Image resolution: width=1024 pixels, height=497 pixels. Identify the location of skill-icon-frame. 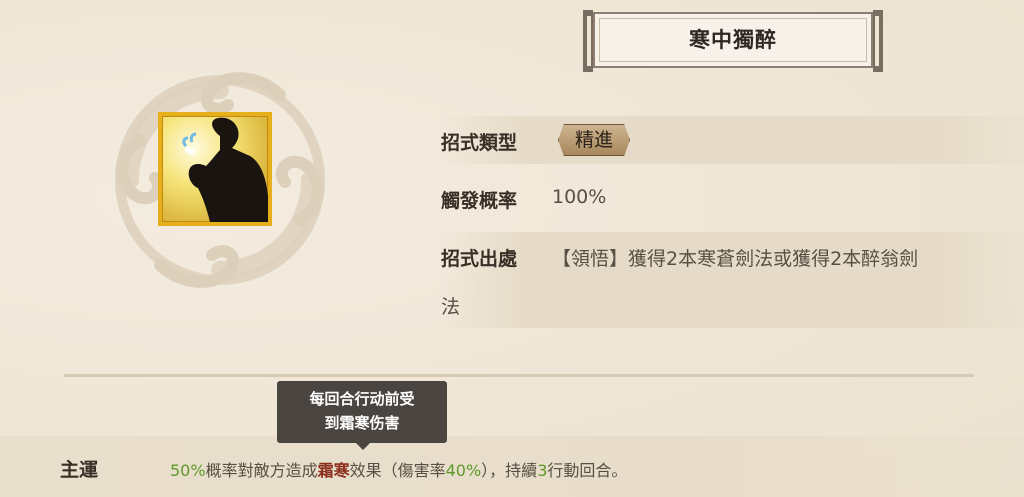
(215, 169).